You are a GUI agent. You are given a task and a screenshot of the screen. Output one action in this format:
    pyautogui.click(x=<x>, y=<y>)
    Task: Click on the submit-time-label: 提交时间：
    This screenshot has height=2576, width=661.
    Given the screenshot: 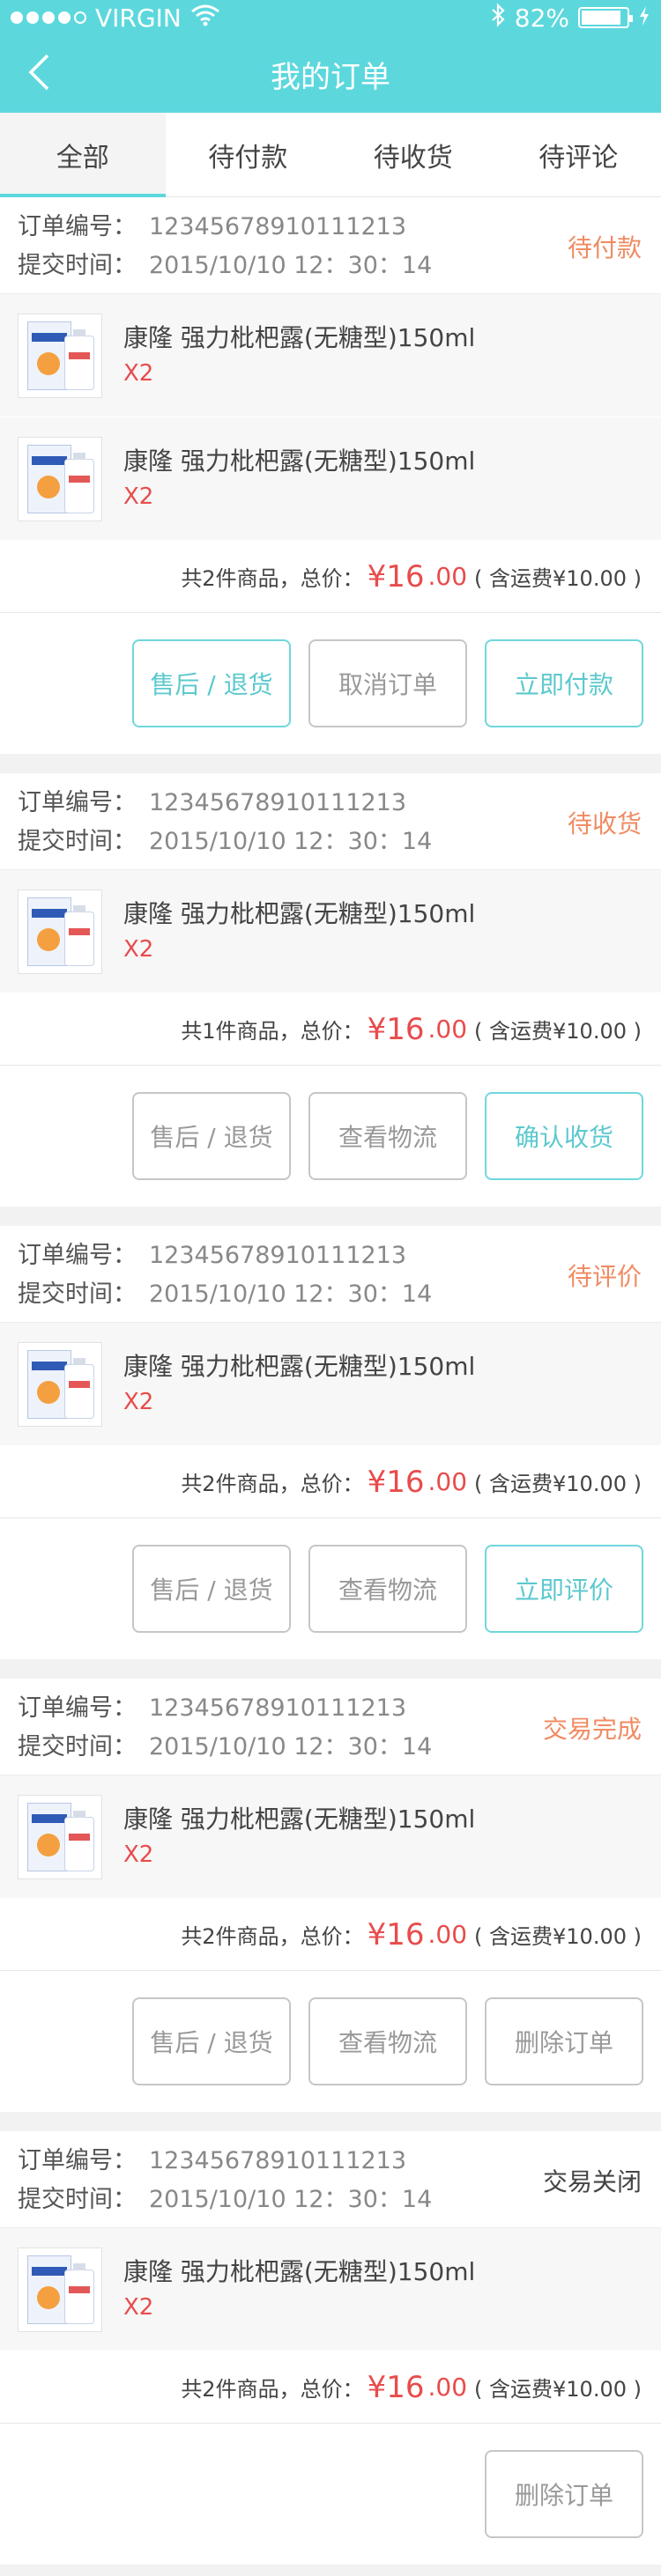 What is the action you would take?
    pyautogui.click(x=77, y=841)
    